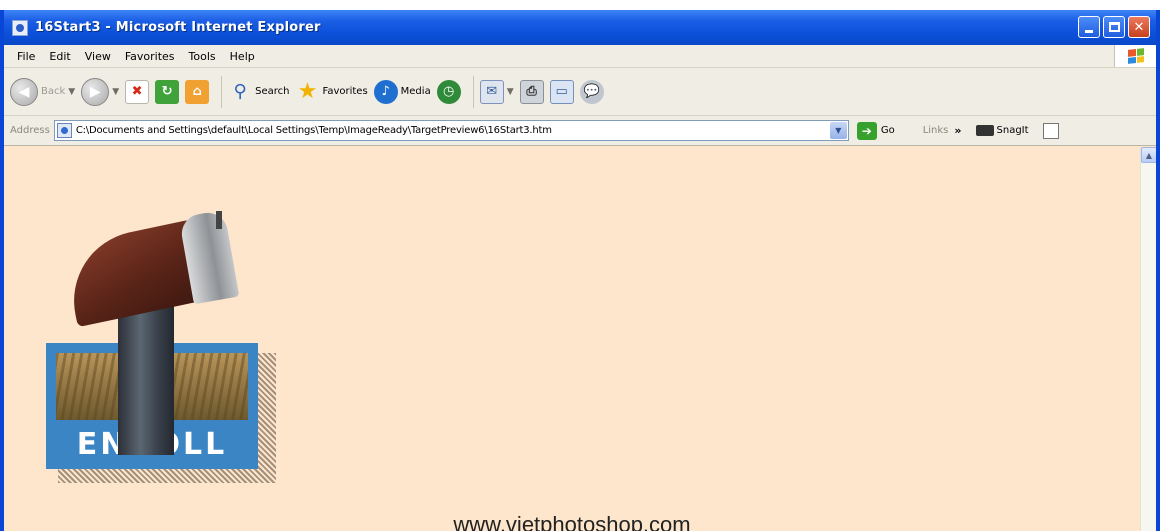 The width and height of the screenshot is (1167, 531). Describe the element at coordinates (115, 92) in the screenshot. I see `forward-dropdown-icon: ▼` at that location.